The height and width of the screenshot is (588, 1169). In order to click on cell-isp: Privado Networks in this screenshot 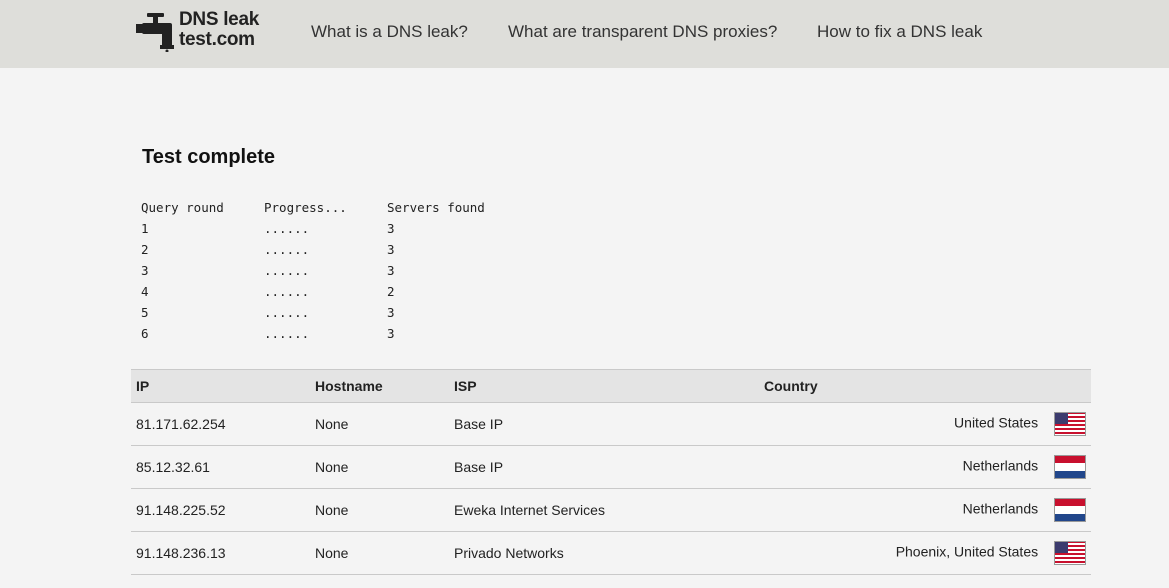, I will do `click(604, 553)`.